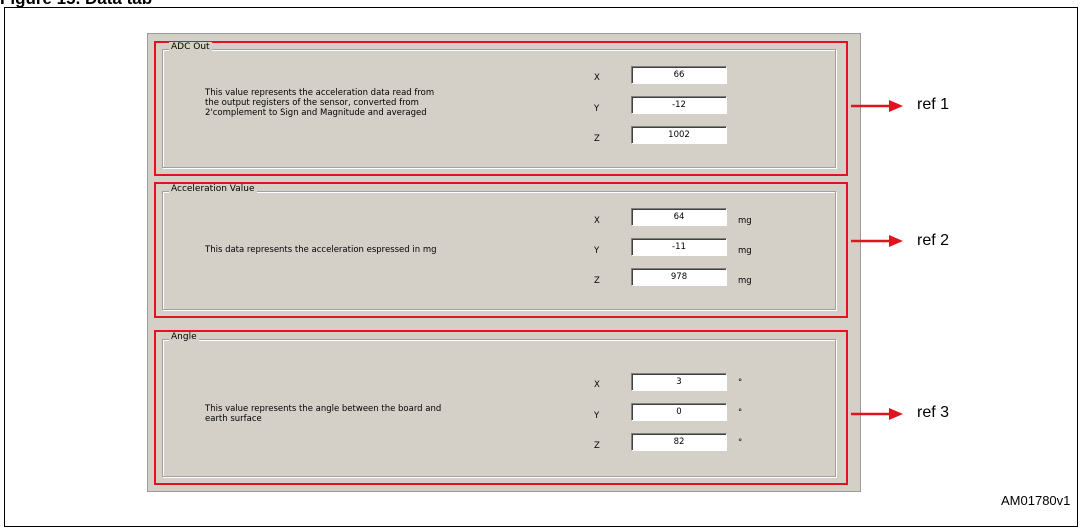 The image size is (1084, 527). I want to click on accel-z-field: 978, so click(679, 277).